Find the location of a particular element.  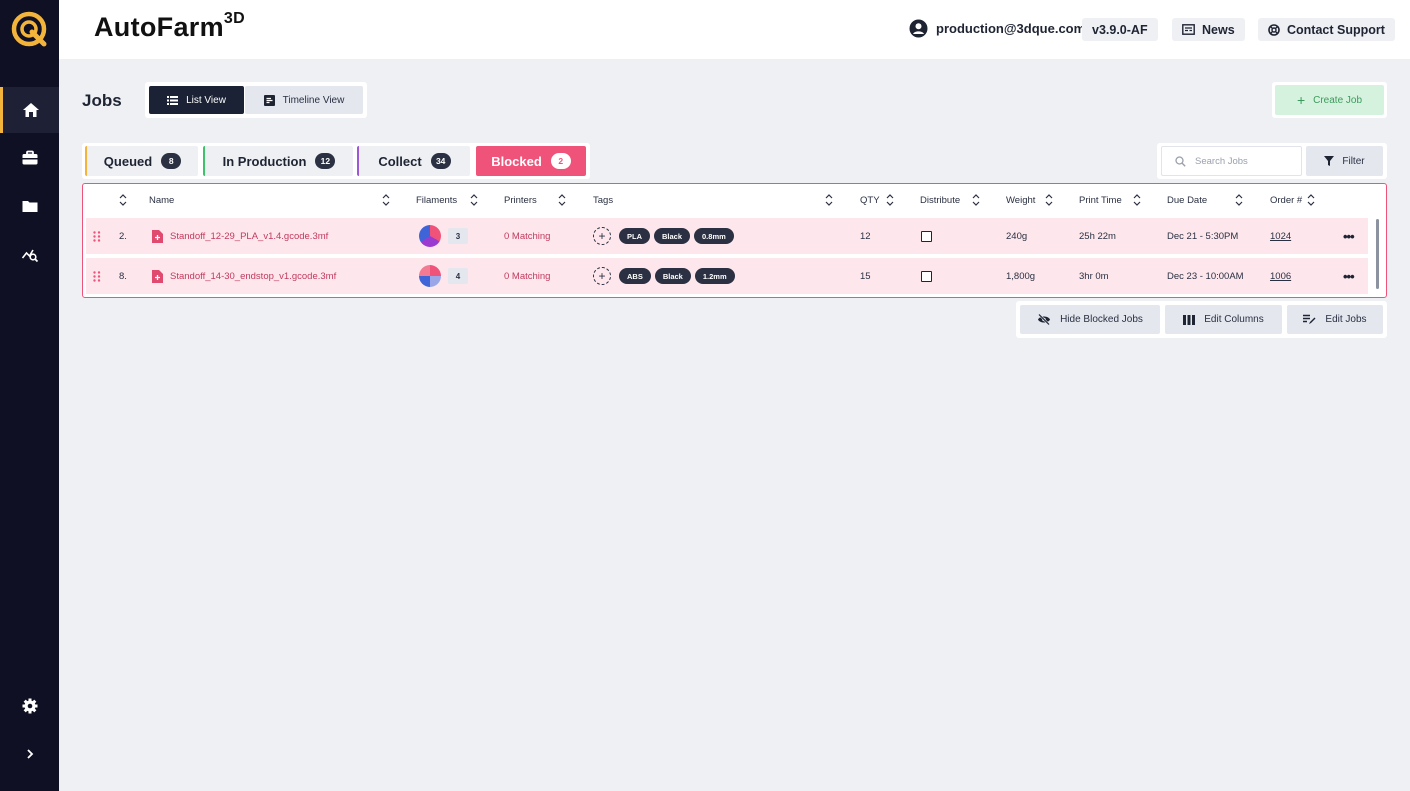

job-name: Standoff_14-30_endstop_v1.gcode.3mf is located at coordinates (253, 276).